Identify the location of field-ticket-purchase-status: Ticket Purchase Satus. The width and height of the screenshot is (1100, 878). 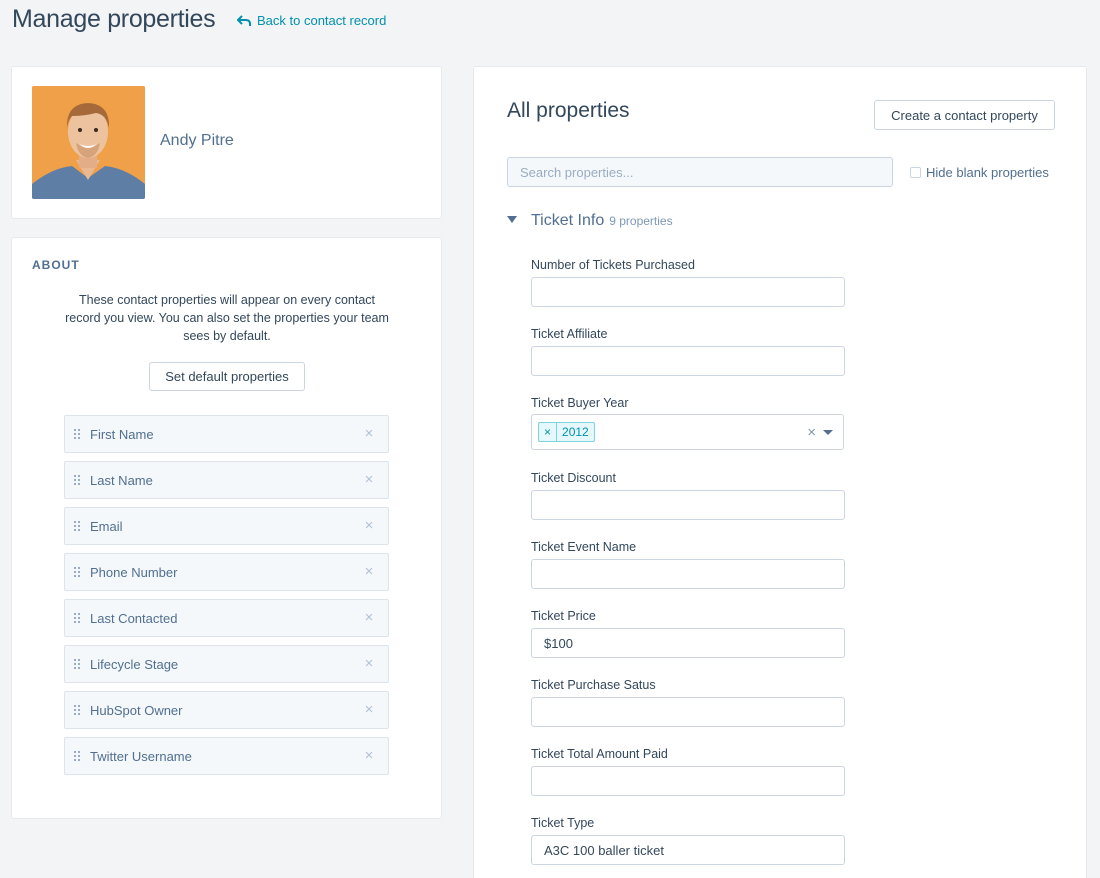
(691, 711).